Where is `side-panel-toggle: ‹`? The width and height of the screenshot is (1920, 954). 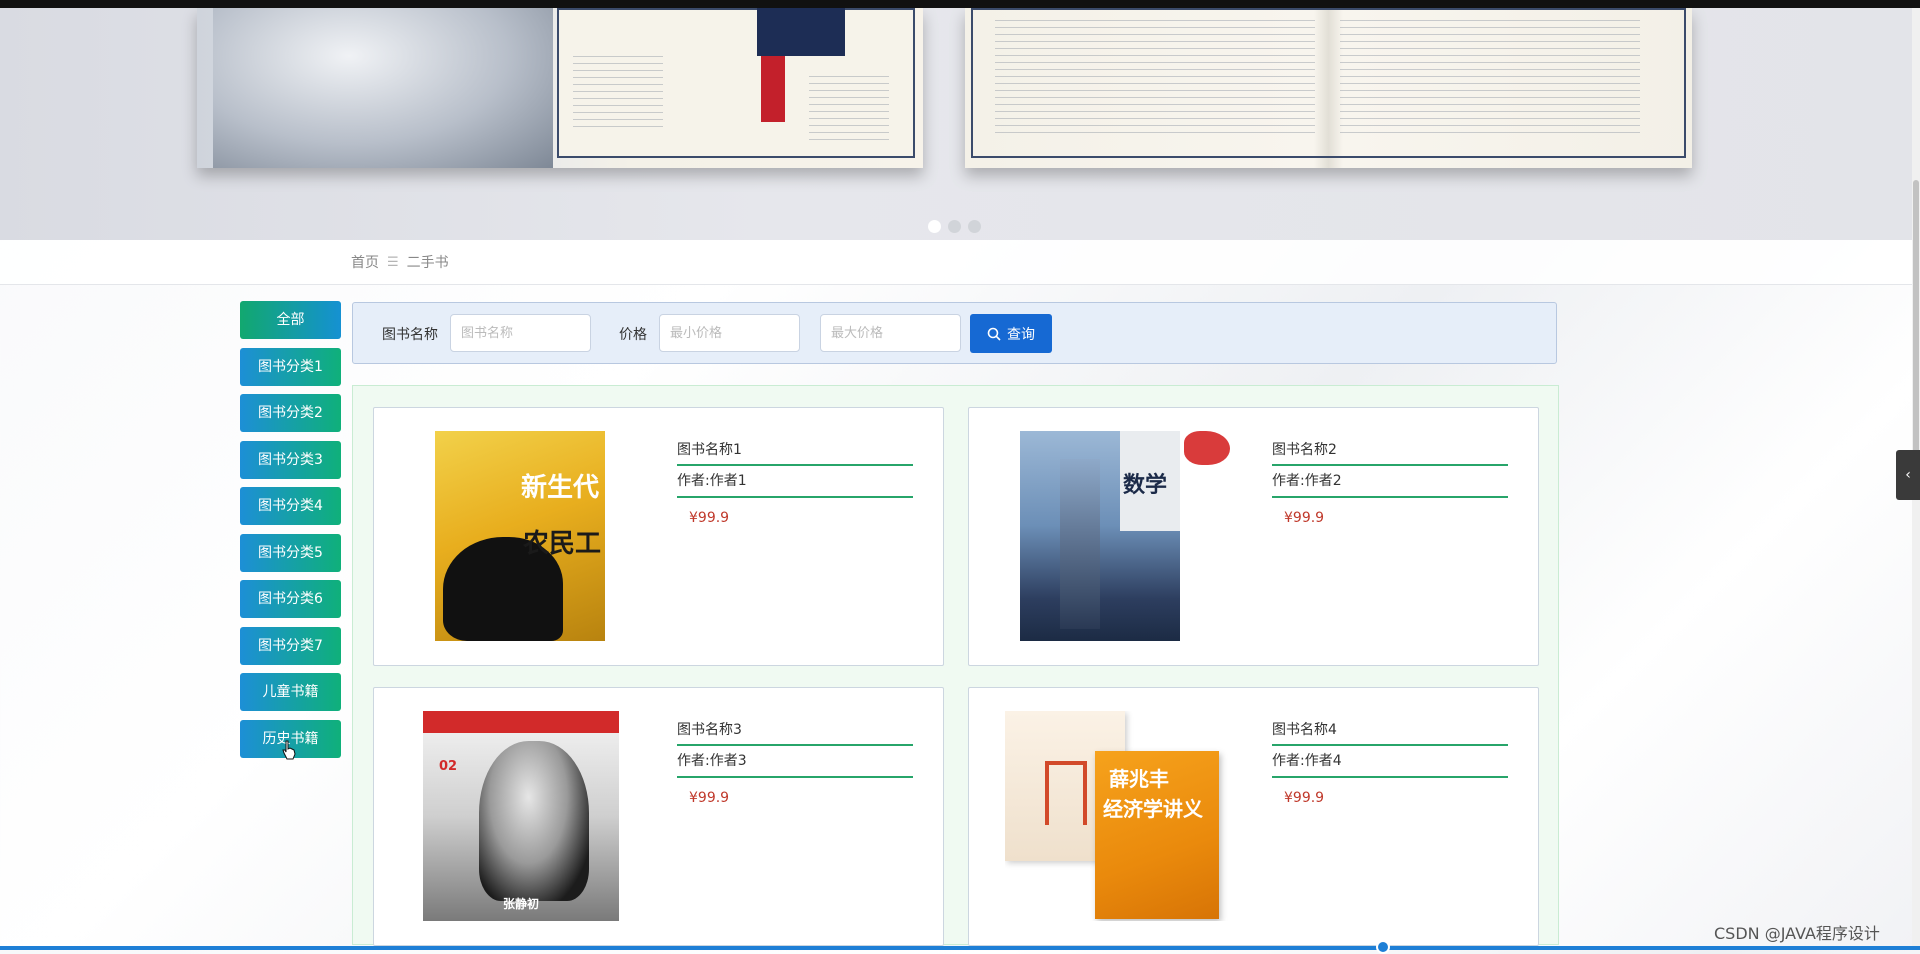
side-panel-toggle: ‹ is located at coordinates (1908, 475).